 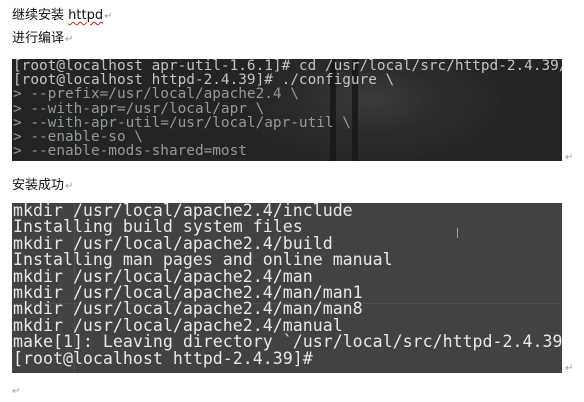 I want to click on doc-heading: 继续安装 httpd↵, so click(x=62, y=16).